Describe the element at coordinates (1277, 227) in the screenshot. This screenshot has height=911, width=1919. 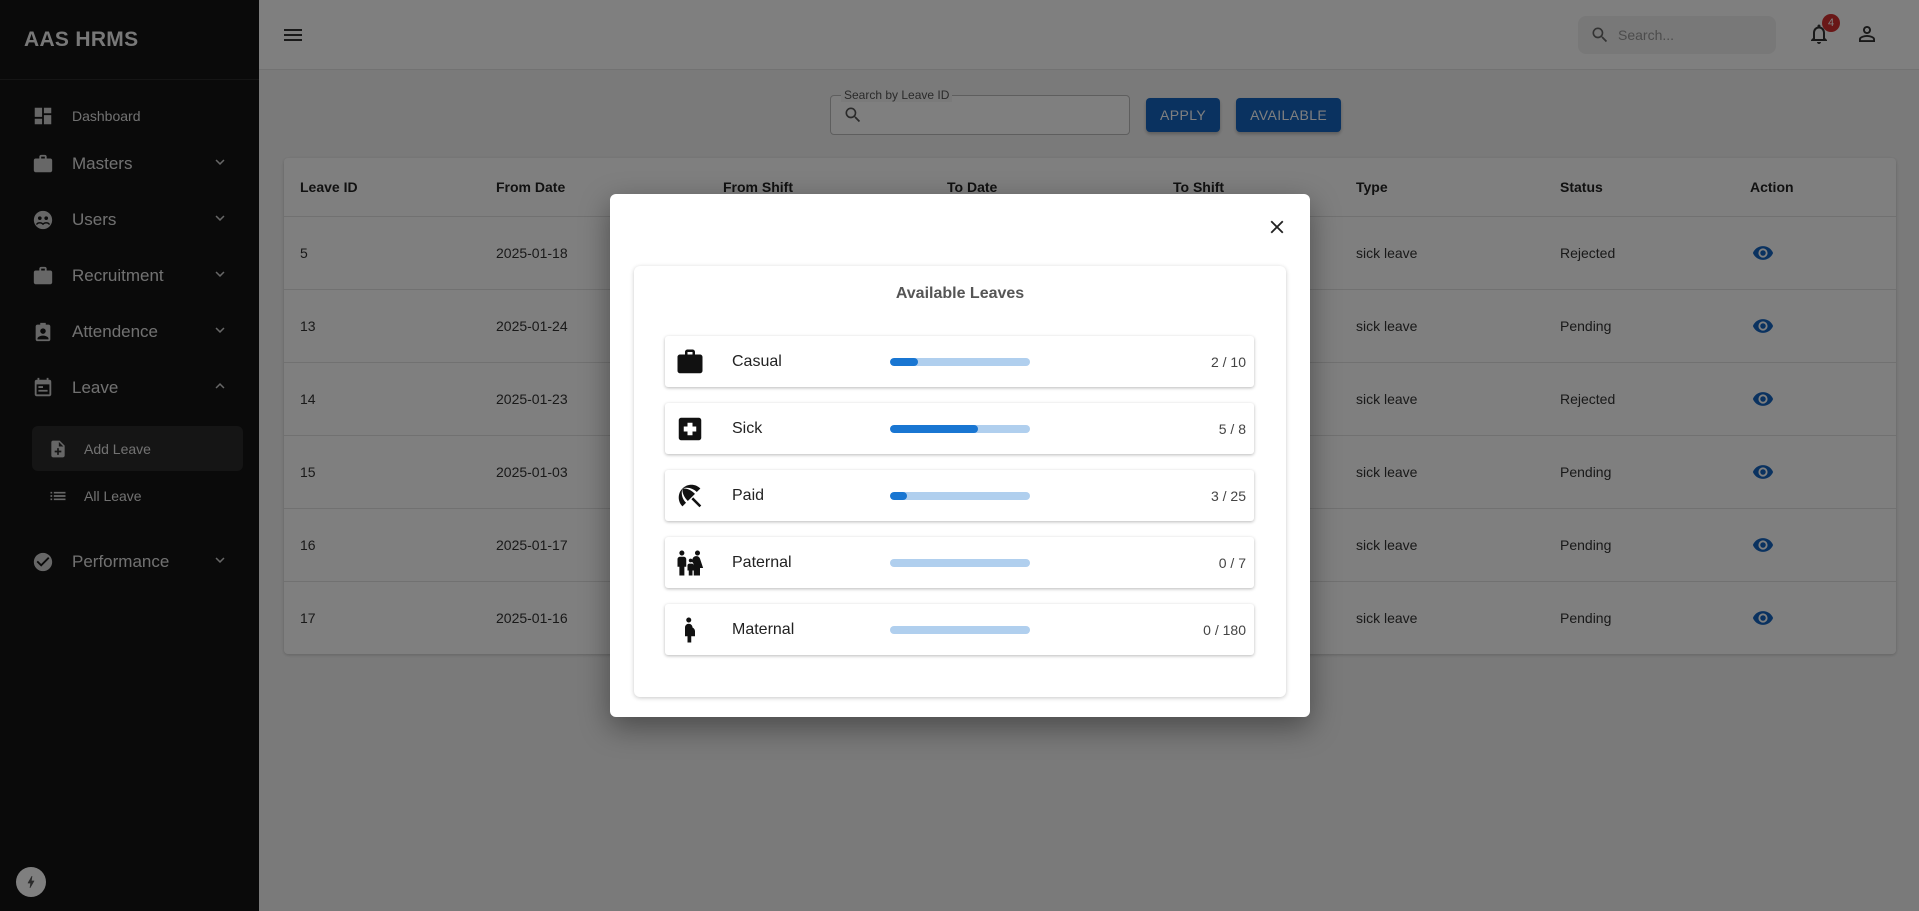
I see `close-icon` at that location.